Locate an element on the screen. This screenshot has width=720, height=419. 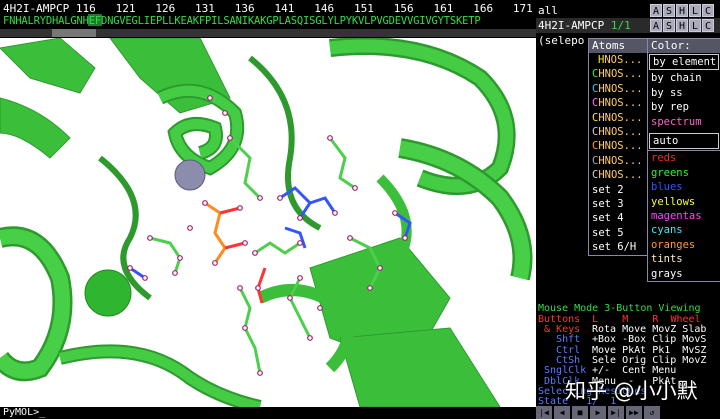
color-menu-item-by-element: by element is located at coordinates (684, 62).